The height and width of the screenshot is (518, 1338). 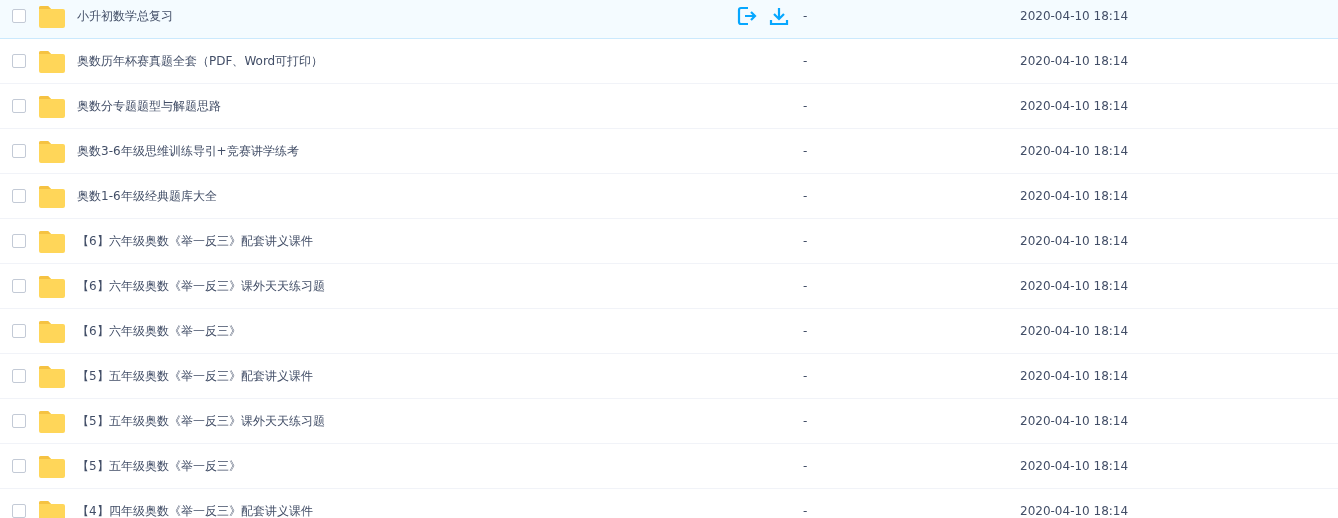 I want to click on file-name: 【6】六年级奥数《举一反三》课外天天练习题, so click(x=407, y=286).